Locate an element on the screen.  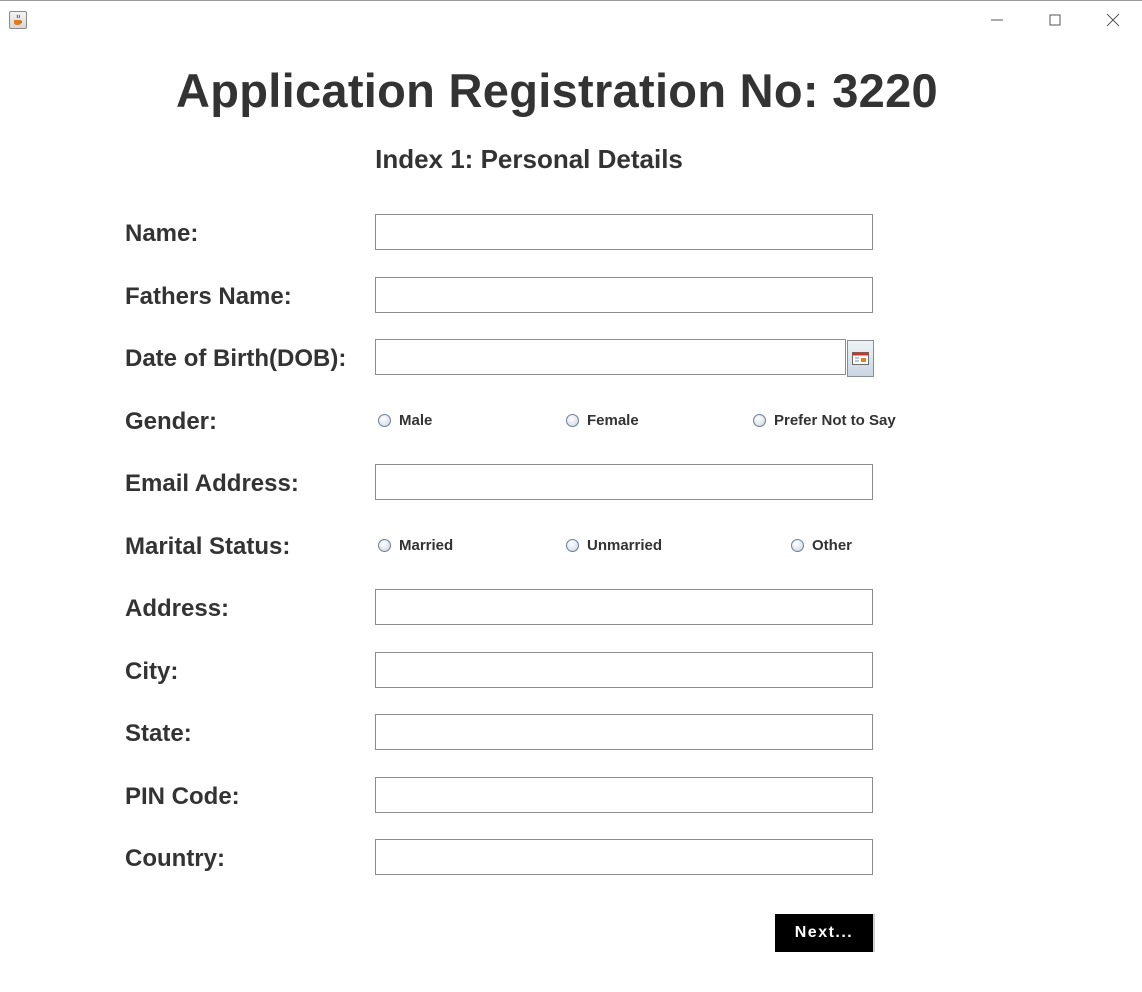
pin-code-input is located at coordinates (624, 795).